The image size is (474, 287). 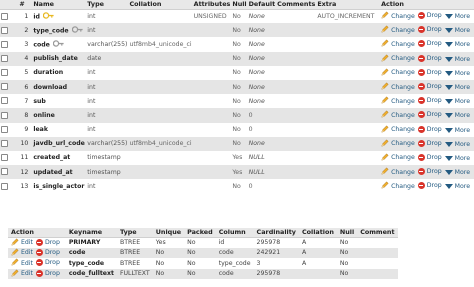 I want to click on column-name-cell: is_single_actor, so click(x=59, y=186).